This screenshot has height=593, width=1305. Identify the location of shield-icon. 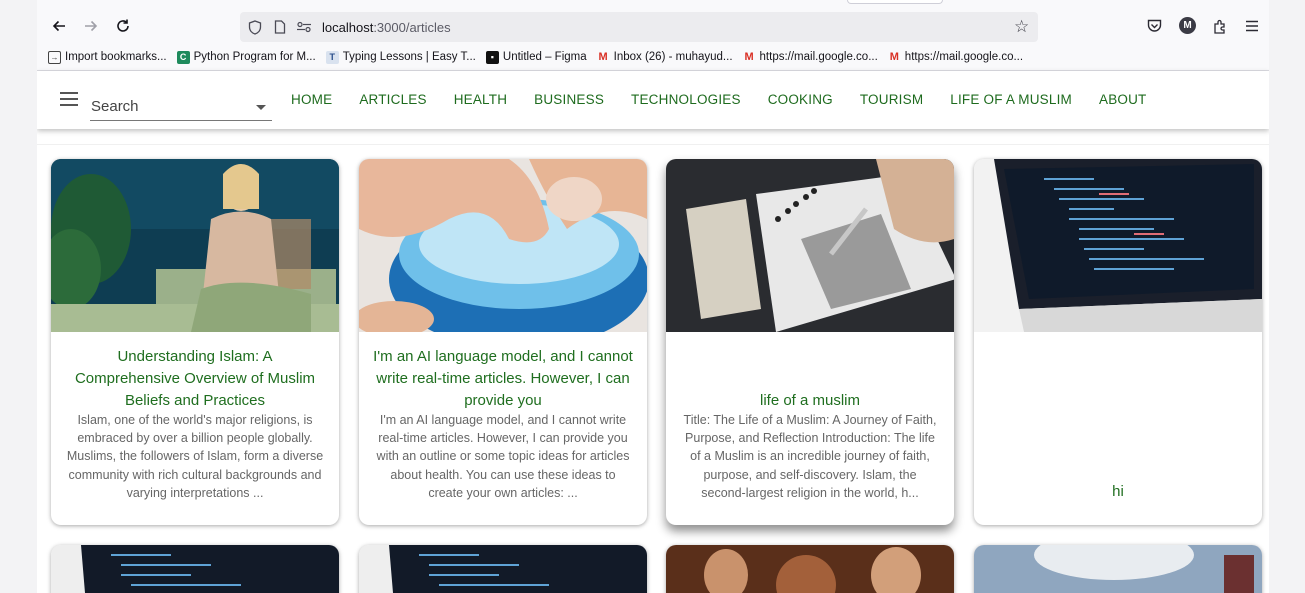
(255, 27).